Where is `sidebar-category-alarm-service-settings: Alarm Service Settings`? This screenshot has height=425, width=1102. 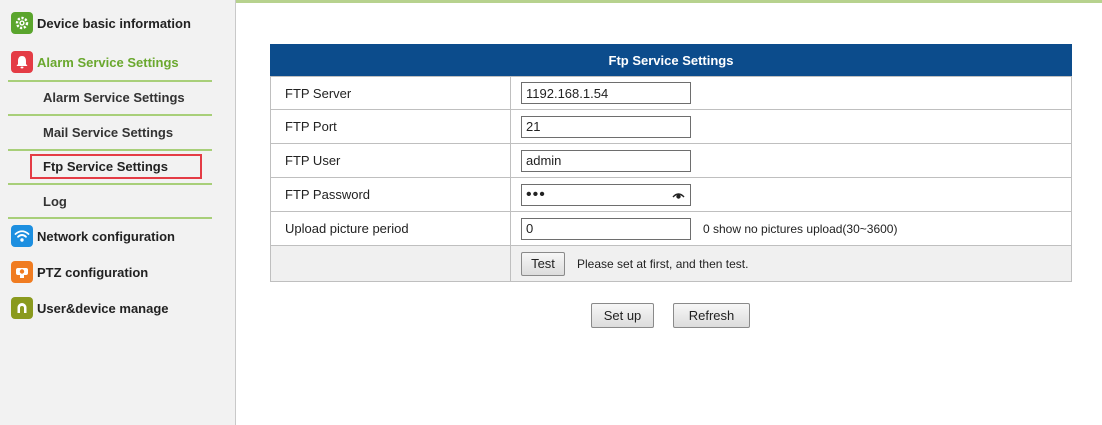 sidebar-category-alarm-service-settings: Alarm Service Settings is located at coordinates (117, 62).